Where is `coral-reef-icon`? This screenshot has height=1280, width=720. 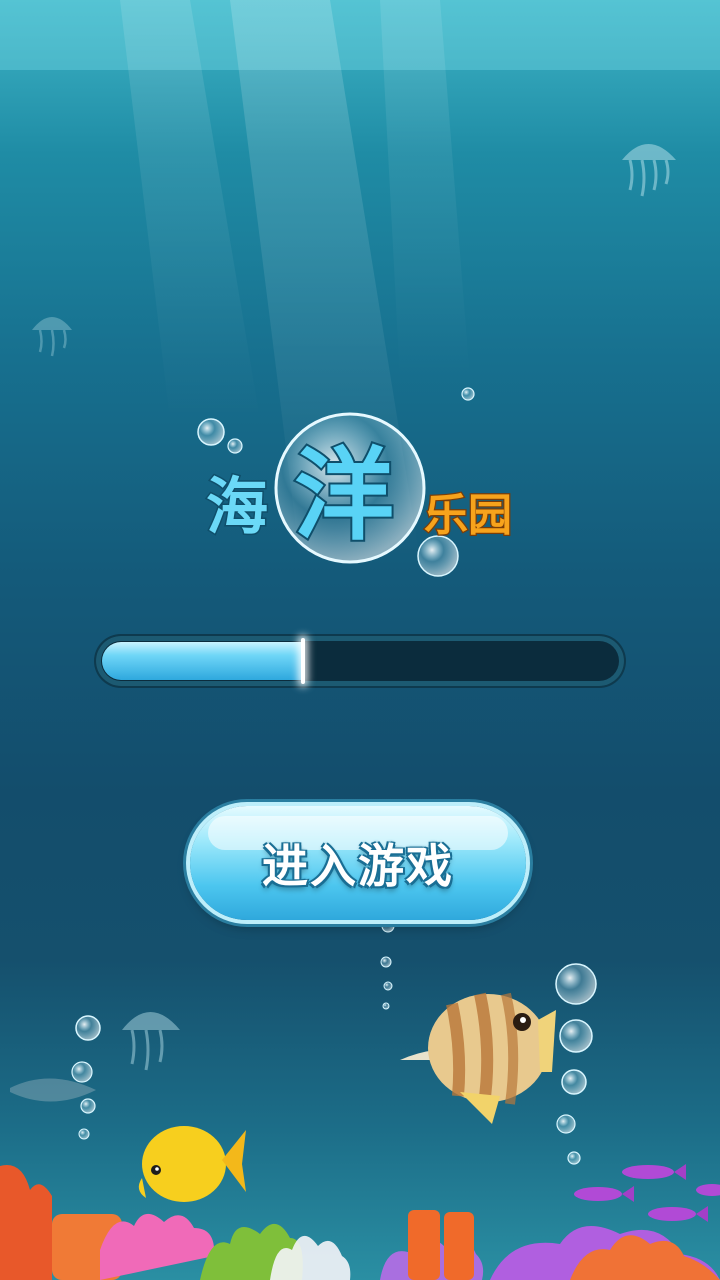 coral-reef-icon is located at coordinates (360, 1222).